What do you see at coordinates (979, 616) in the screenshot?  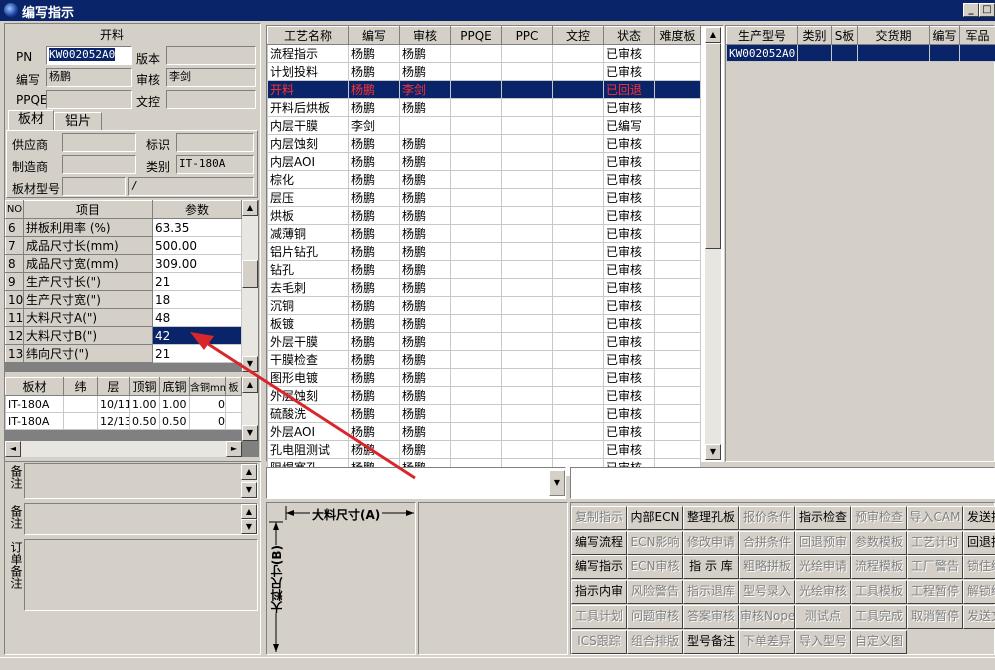 I see `action-button-4-7: 发送文档` at bounding box center [979, 616].